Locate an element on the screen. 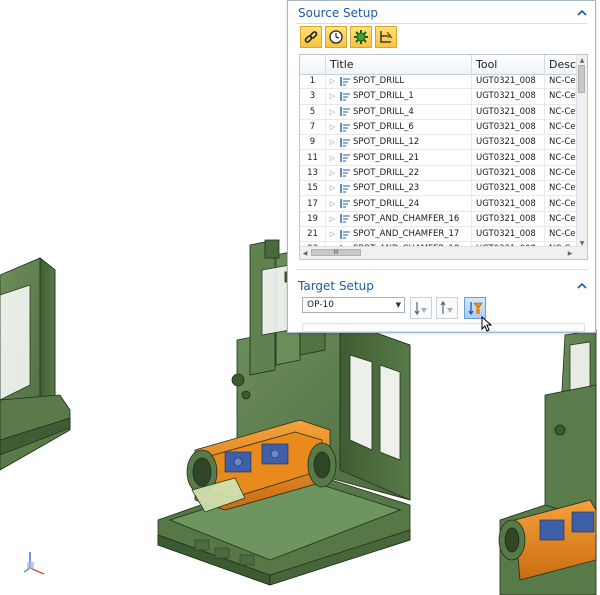  tree-button is located at coordinates (386, 37).